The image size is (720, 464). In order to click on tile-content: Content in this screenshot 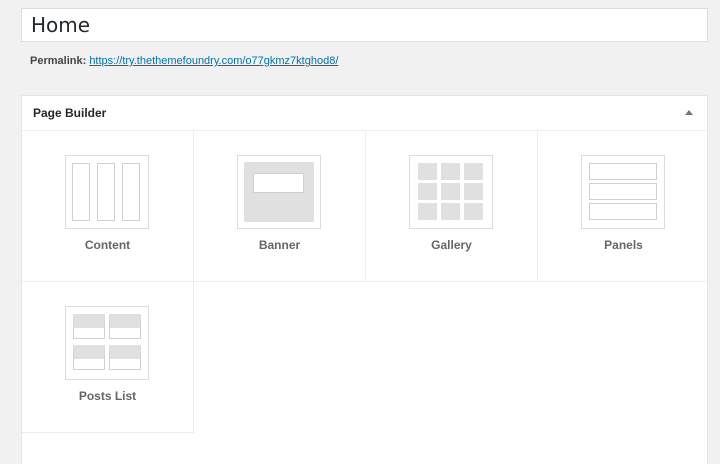, I will do `click(108, 206)`.